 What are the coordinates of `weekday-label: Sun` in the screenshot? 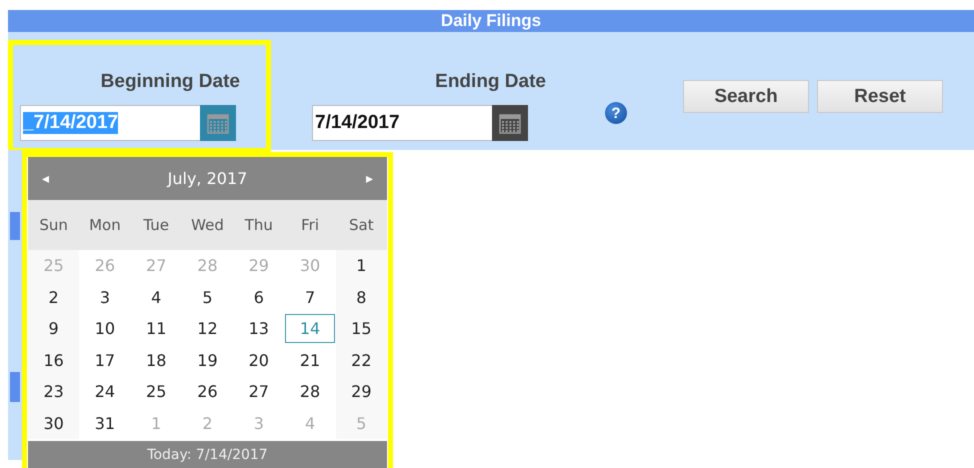 It's located at (54, 225).